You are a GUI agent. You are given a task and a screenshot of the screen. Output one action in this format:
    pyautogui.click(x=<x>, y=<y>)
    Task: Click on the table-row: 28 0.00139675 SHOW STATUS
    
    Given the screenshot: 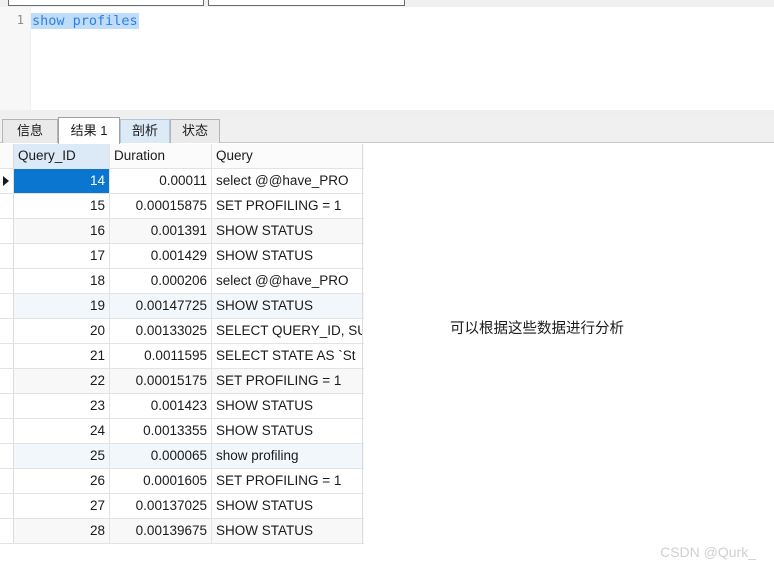 What is the action you would take?
    pyautogui.click(x=182, y=531)
    